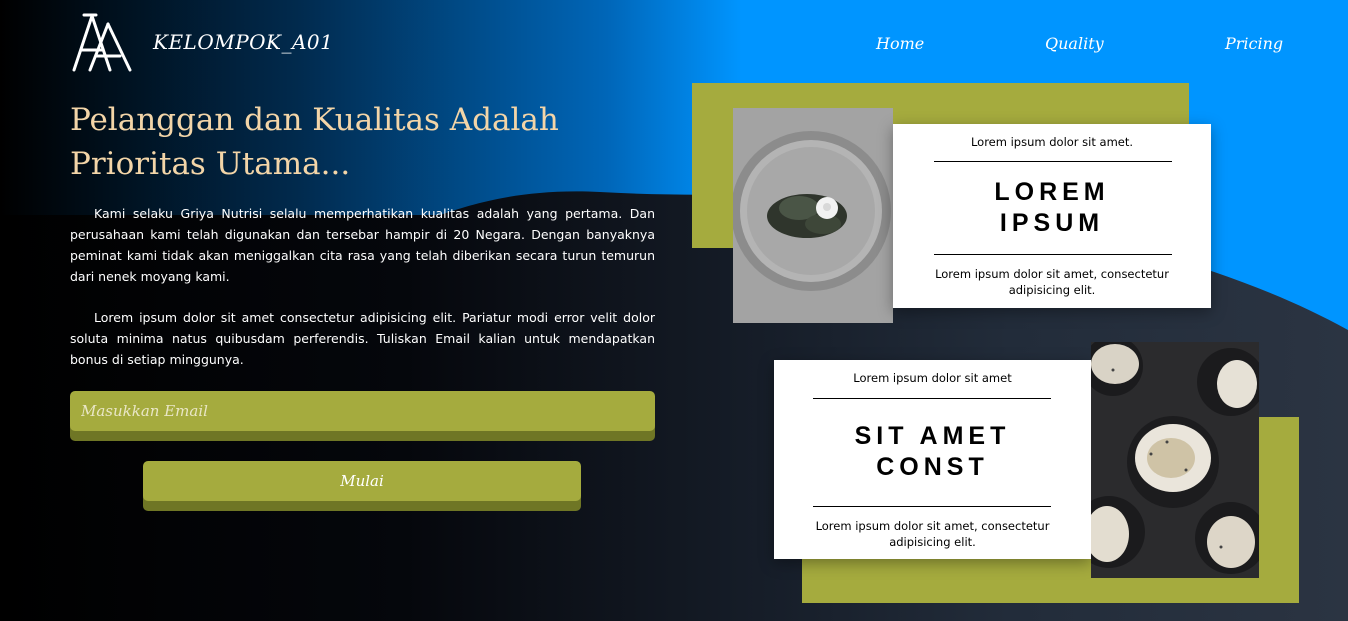 Image resolution: width=1348 pixels, height=621 pixels. Describe the element at coordinates (932, 378) in the screenshot. I see `card-2-subtitle: Lorem ipsum dolor sit amet` at that location.